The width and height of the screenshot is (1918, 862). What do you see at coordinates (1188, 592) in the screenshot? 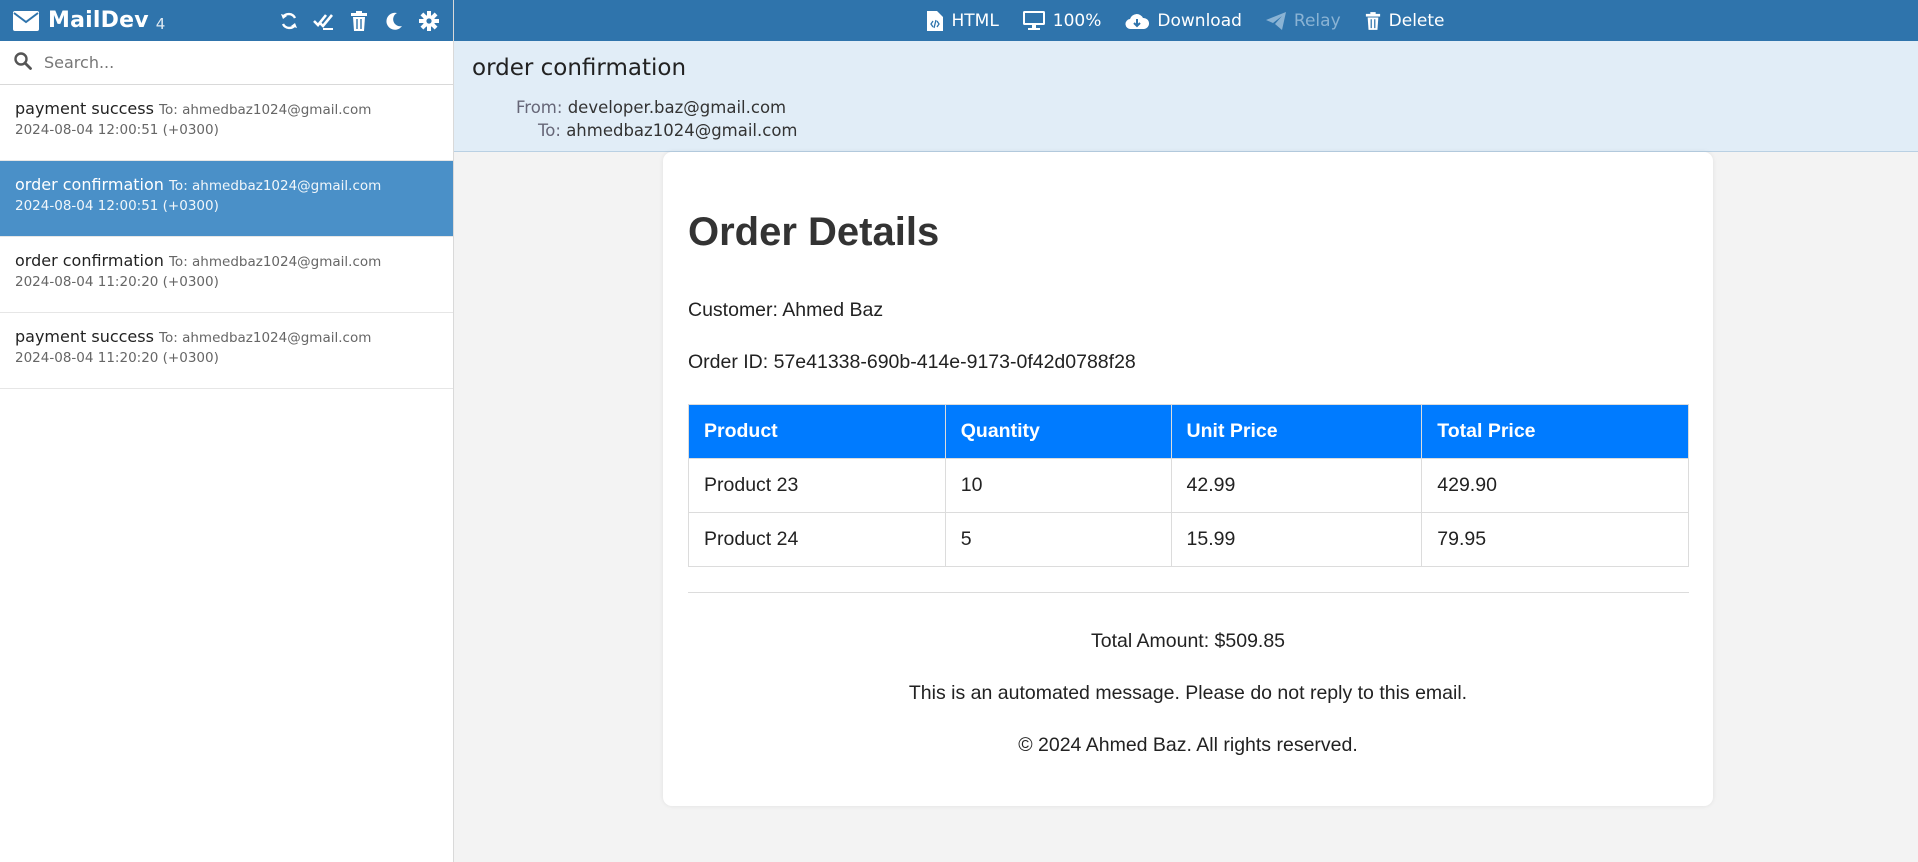
I see `divider` at bounding box center [1188, 592].